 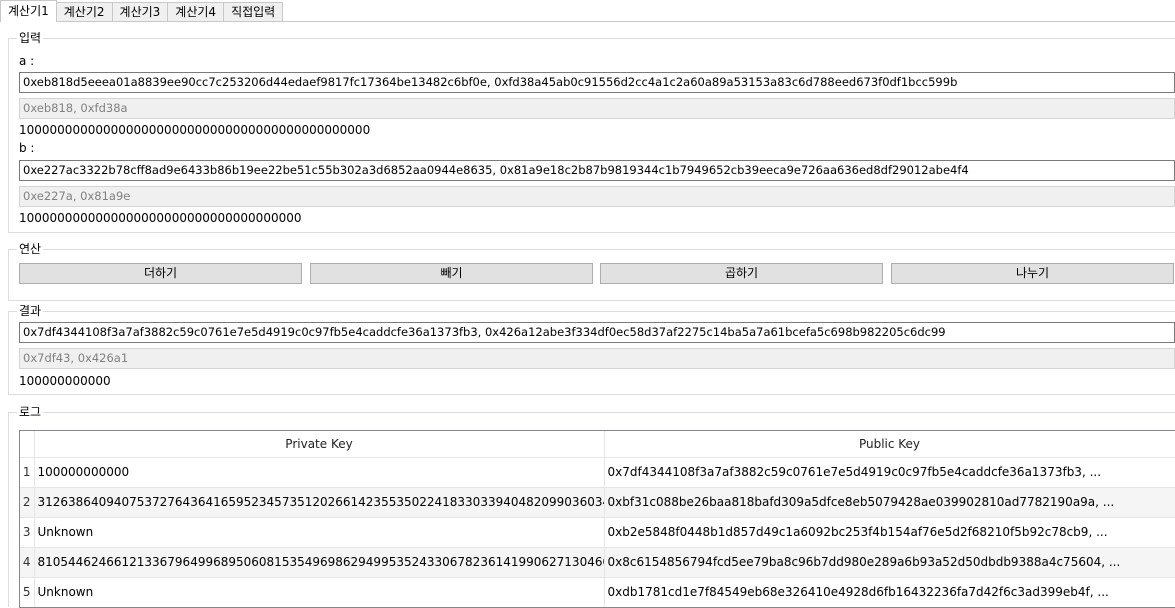 What do you see at coordinates (27, 562) in the screenshot?
I see `row-number: 4` at bounding box center [27, 562].